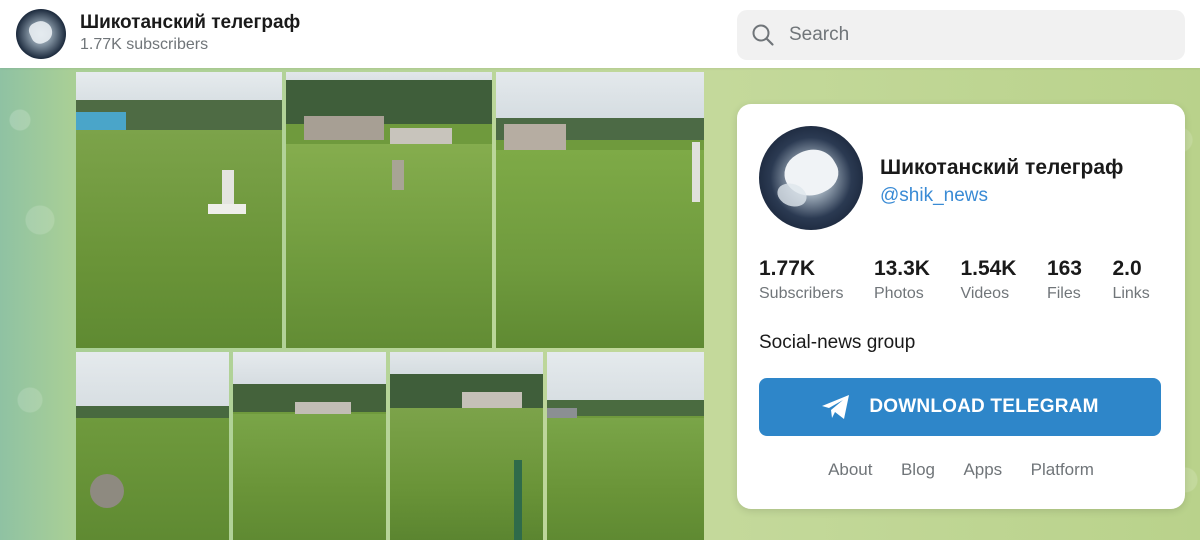 Image resolution: width=1200 pixels, height=540 pixels. I want to click on channel-title: Шикотанский телеграф, so click(190, 23).